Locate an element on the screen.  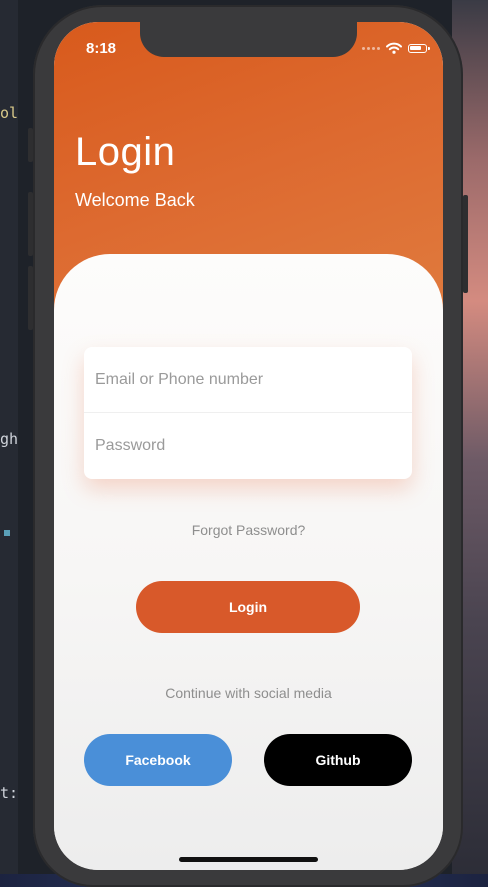
status-time: 8:18 is located at coordinates (101, 48).